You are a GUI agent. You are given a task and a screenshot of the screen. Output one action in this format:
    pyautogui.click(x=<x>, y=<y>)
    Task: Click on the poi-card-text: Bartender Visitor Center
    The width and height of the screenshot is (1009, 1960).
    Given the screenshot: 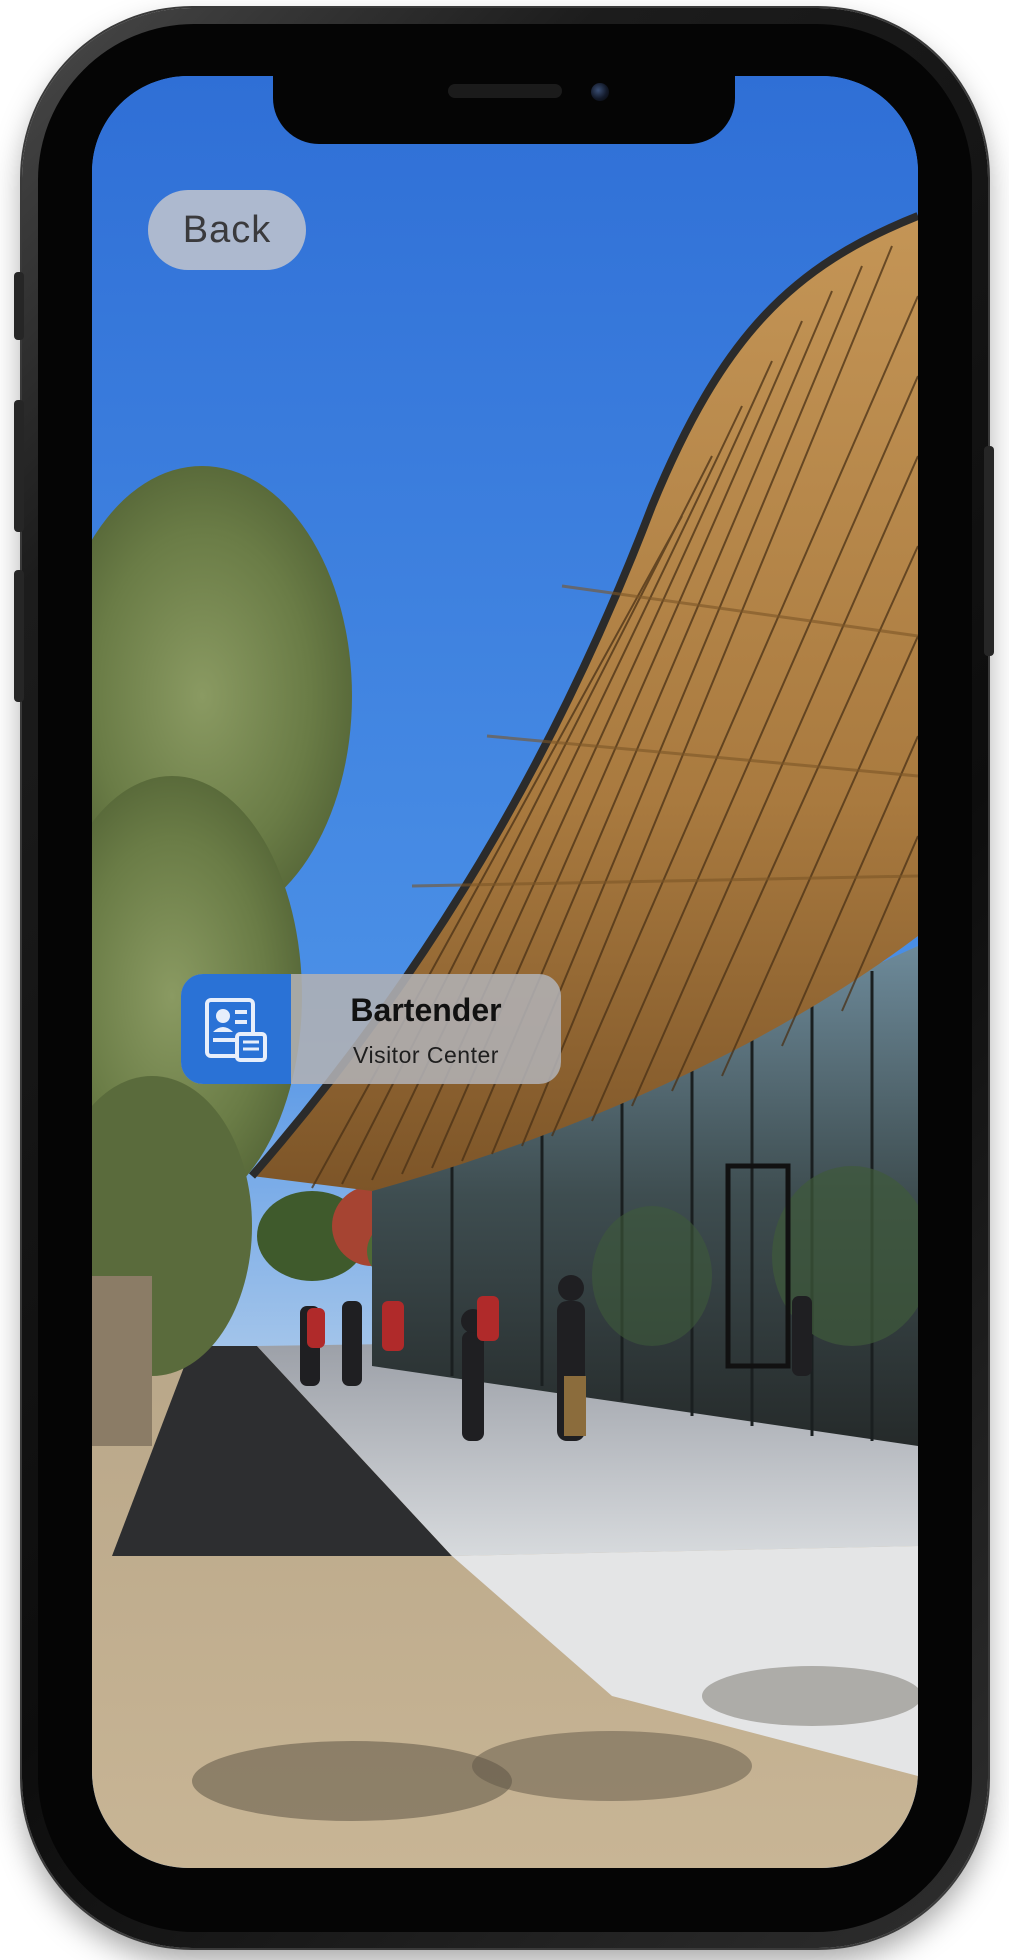 What is the action you would take?
    pyautogui.click(x=426, y=1029)
    